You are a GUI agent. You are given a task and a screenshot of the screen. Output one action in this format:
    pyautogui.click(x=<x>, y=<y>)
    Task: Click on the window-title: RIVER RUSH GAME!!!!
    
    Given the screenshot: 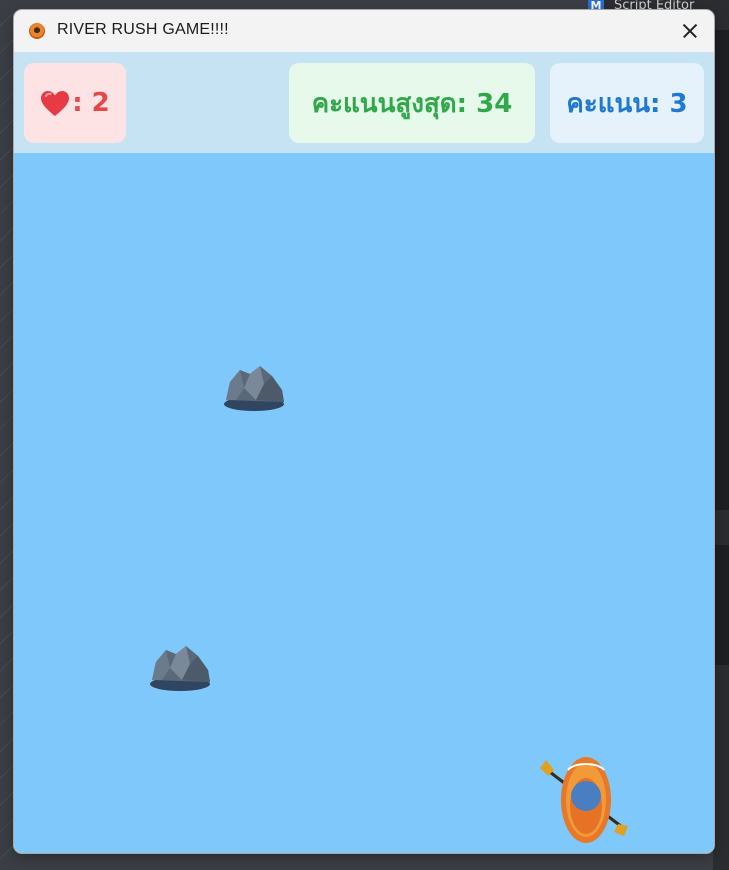 What is the action you would take?
    pyautogui.click(x=143, y=29)
    